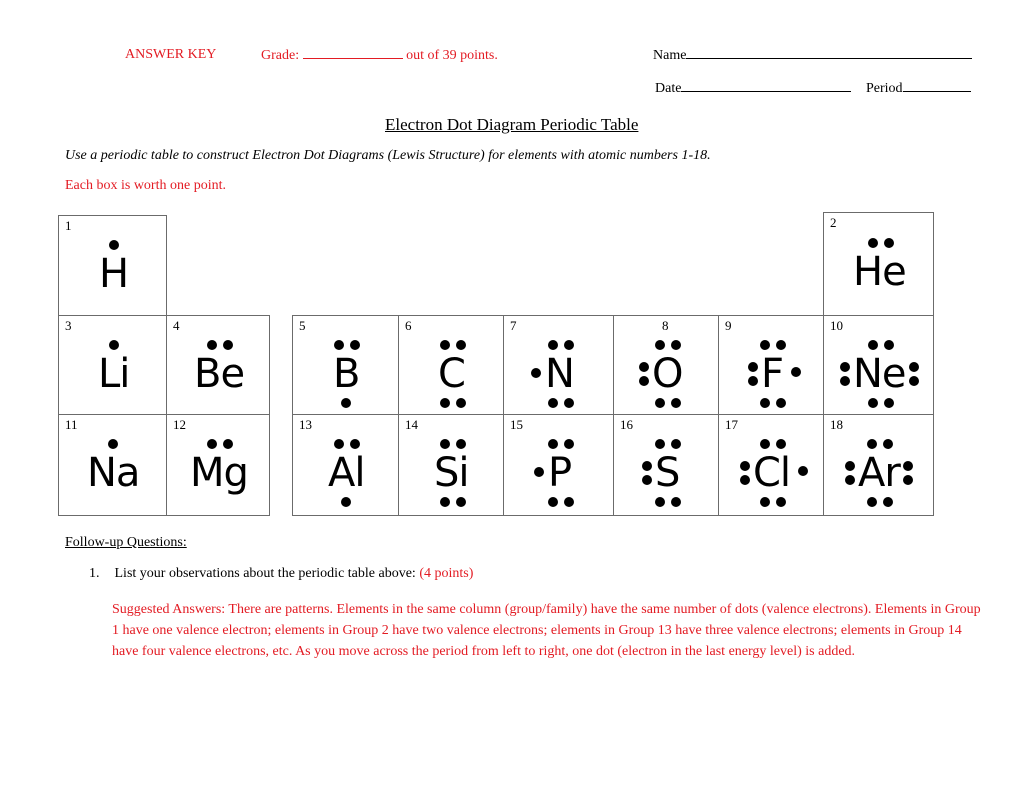 The image size is (1024, 791). I want to click on element-cell-h: 1H, so click(112, 265).